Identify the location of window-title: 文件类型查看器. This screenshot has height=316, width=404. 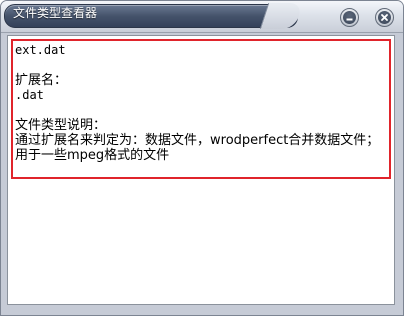
(55, 13).